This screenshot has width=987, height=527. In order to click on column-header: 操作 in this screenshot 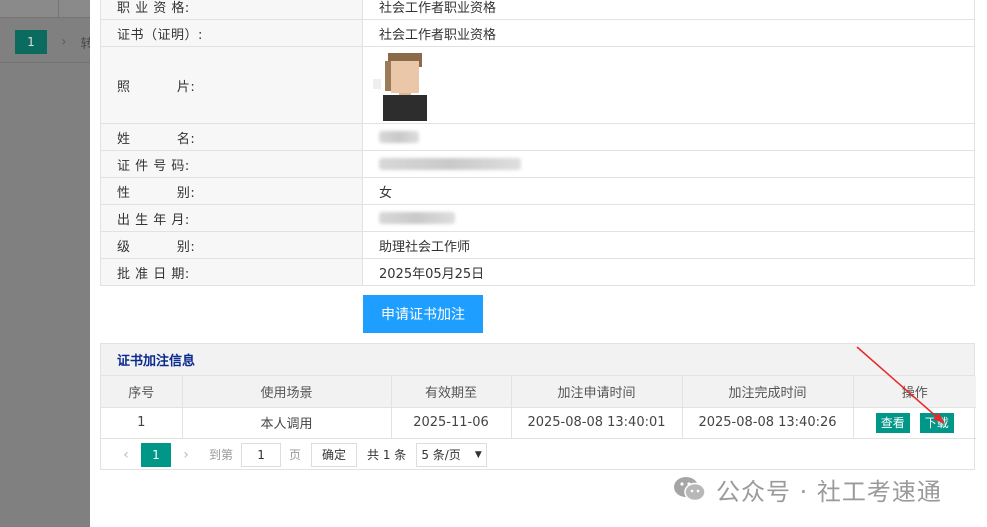, I will do `click(914, 392)`.